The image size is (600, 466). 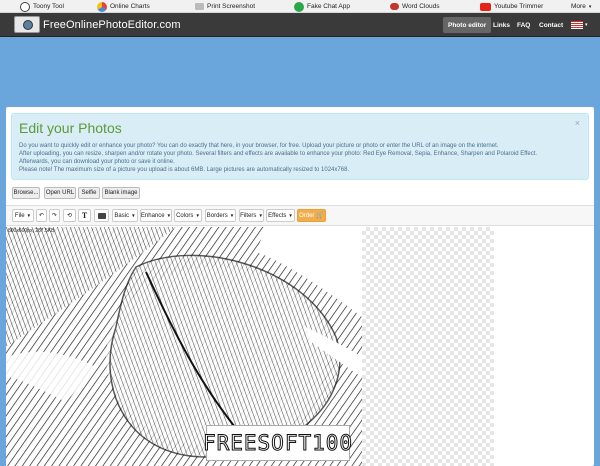 I want to click on transparent-canvas-area, so click(x=428, y=346).